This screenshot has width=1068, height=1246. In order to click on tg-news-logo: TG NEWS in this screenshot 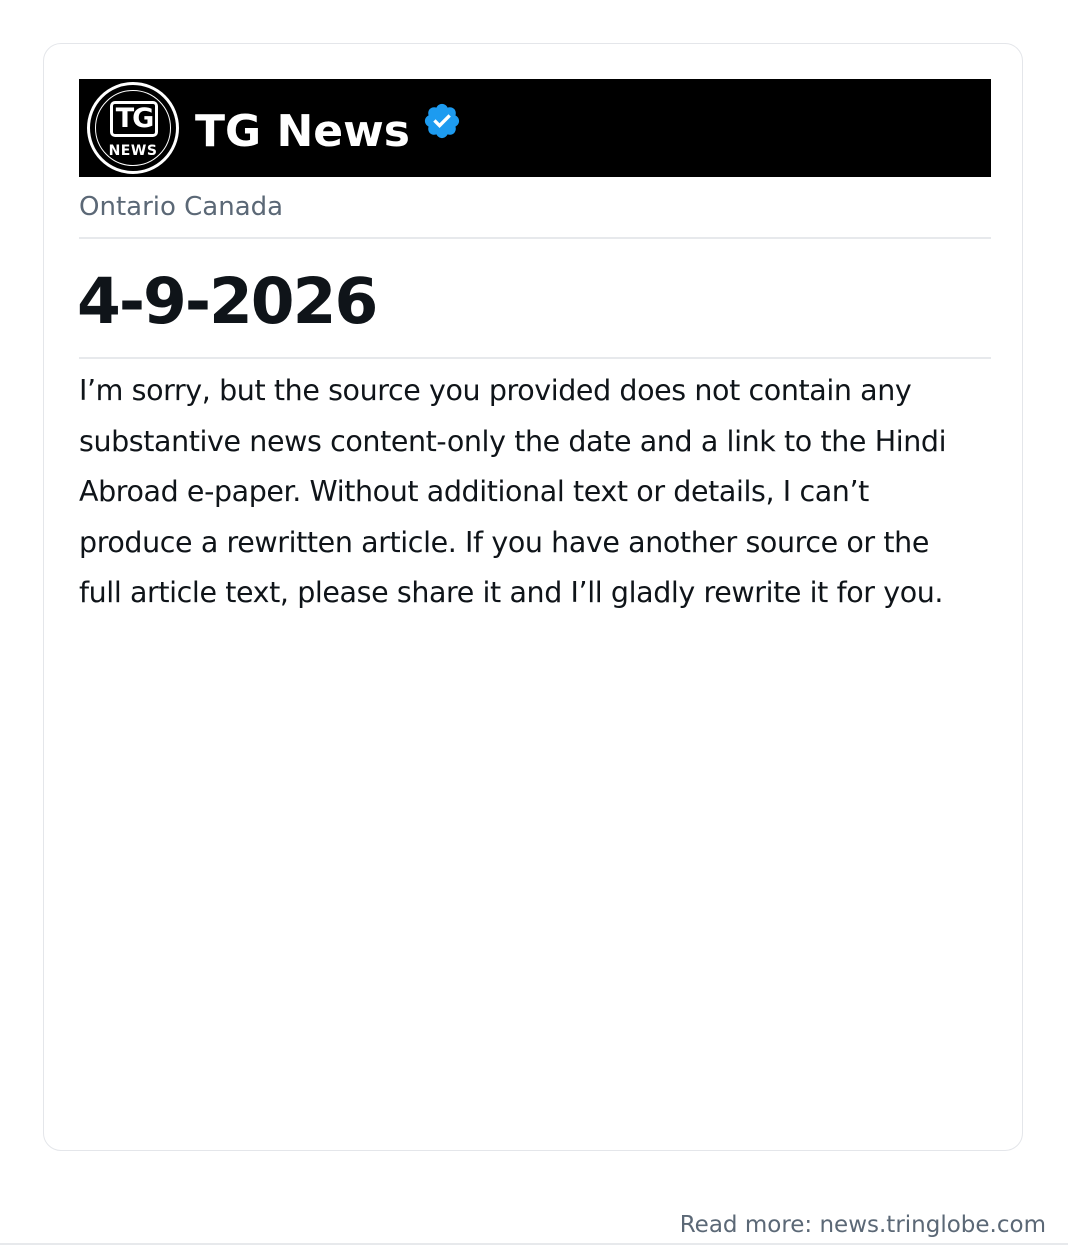, I will do `click(133, 128)`.